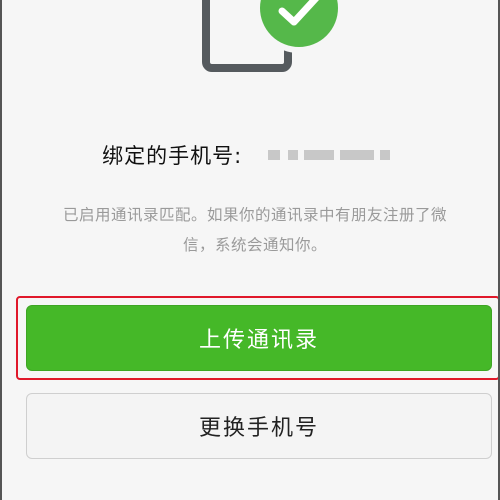 Image resolution: width=500 pixels, height=500 pixels. What do you see at coordinates (328, 155) in the screenshot?
I see `masked-phone-number` at bounding box center [328, 155].